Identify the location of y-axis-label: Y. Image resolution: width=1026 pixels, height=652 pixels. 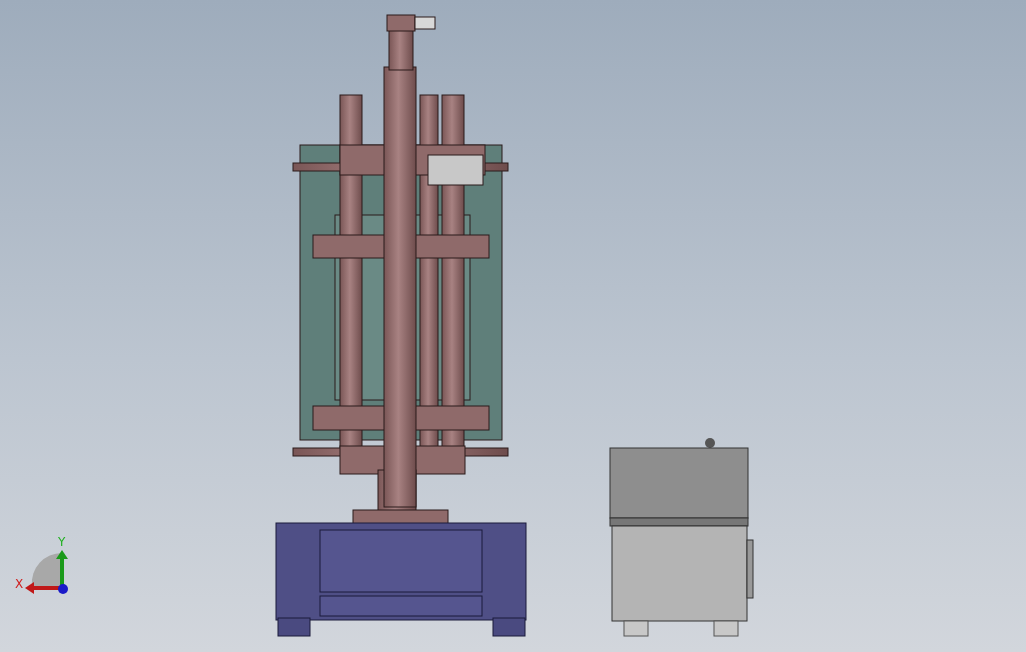
(62, 542).